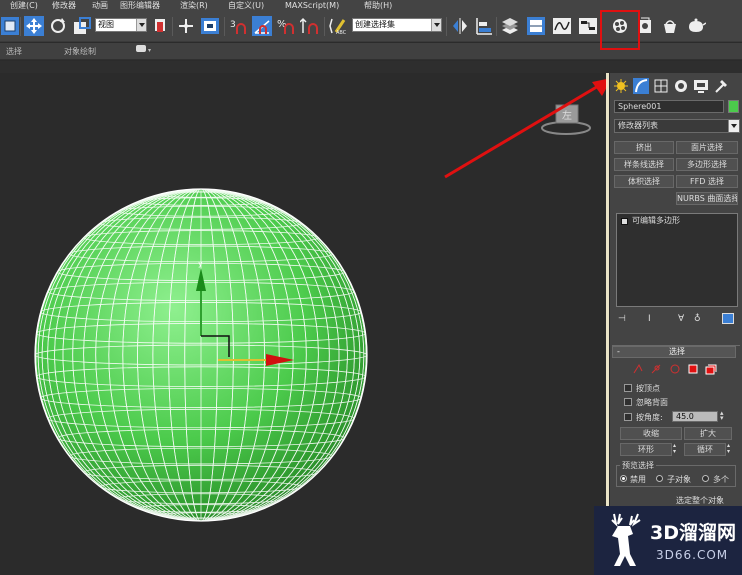 The height and width of the screenshot is (575, 742). What do you see at coordinates (659, 478) in the screenshot?
I see `preview-subobject-radio` at bounding box center [659, 478].